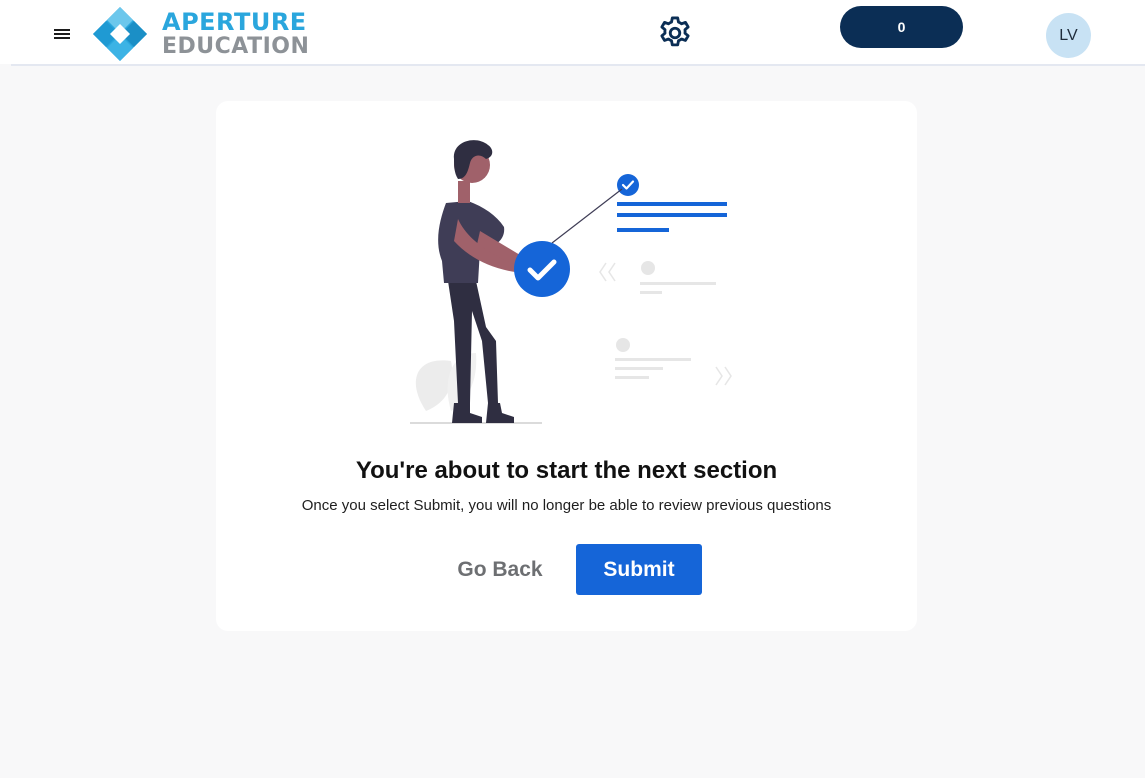  I want to click on submit-button: Submit, so click(639, 569).